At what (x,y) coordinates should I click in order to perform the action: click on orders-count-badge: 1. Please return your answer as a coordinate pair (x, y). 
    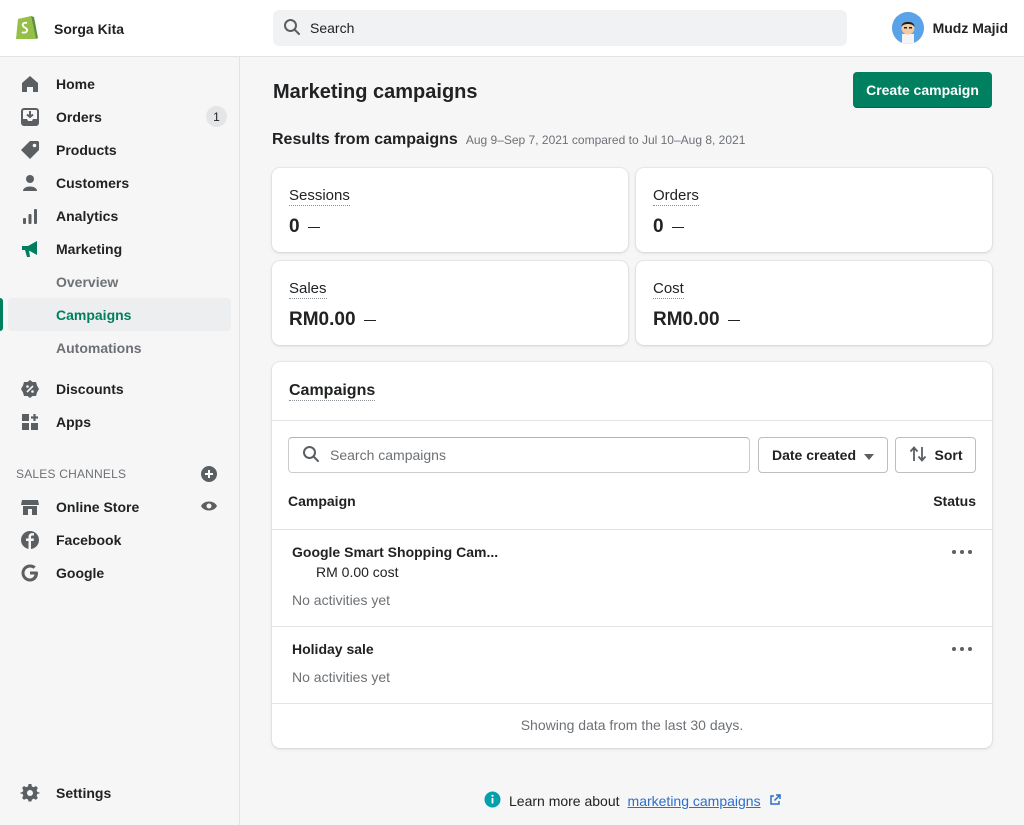
    Looking at the image, I should click on (216, 116).